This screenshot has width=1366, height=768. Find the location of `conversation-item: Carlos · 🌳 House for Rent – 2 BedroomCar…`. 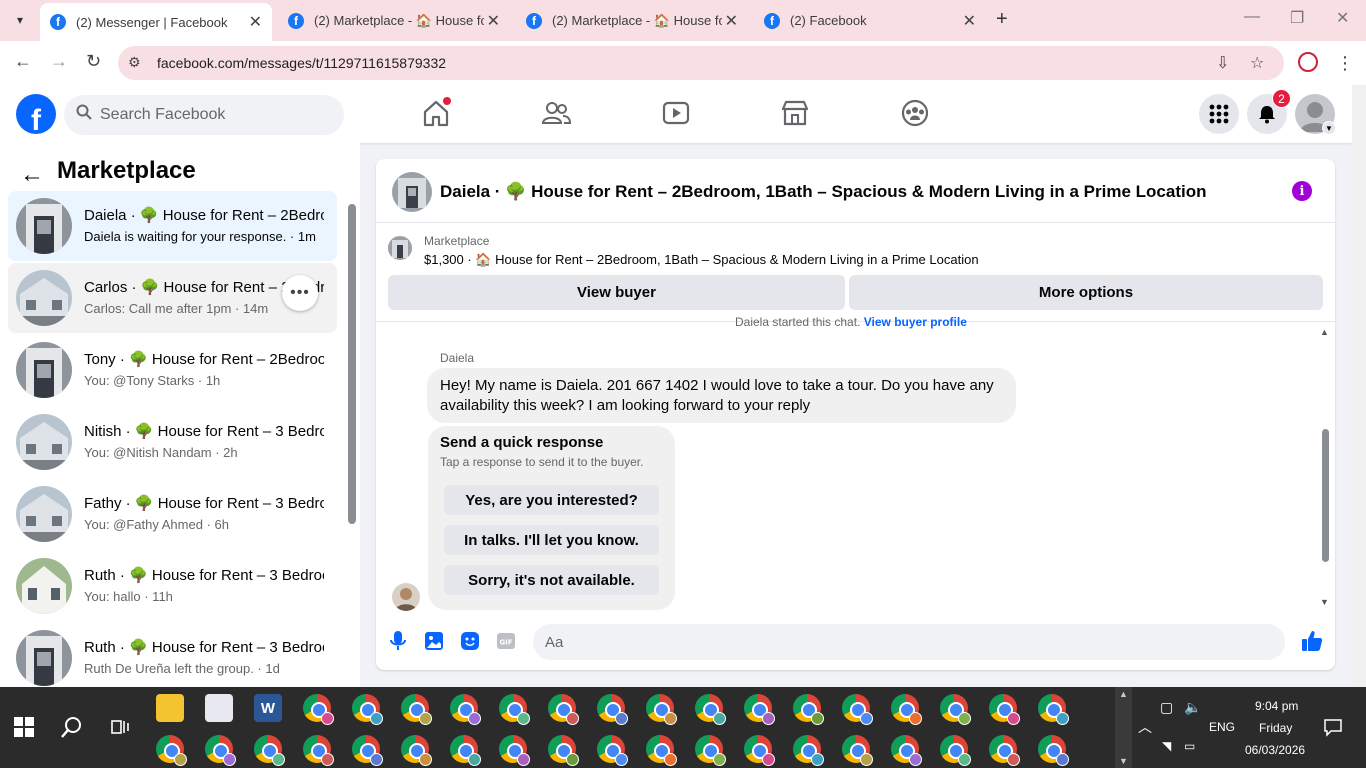

conversation-item: Carlos · 🌳 House for Rent – 2 BedroomCar… is located at coordinates (172, 298).